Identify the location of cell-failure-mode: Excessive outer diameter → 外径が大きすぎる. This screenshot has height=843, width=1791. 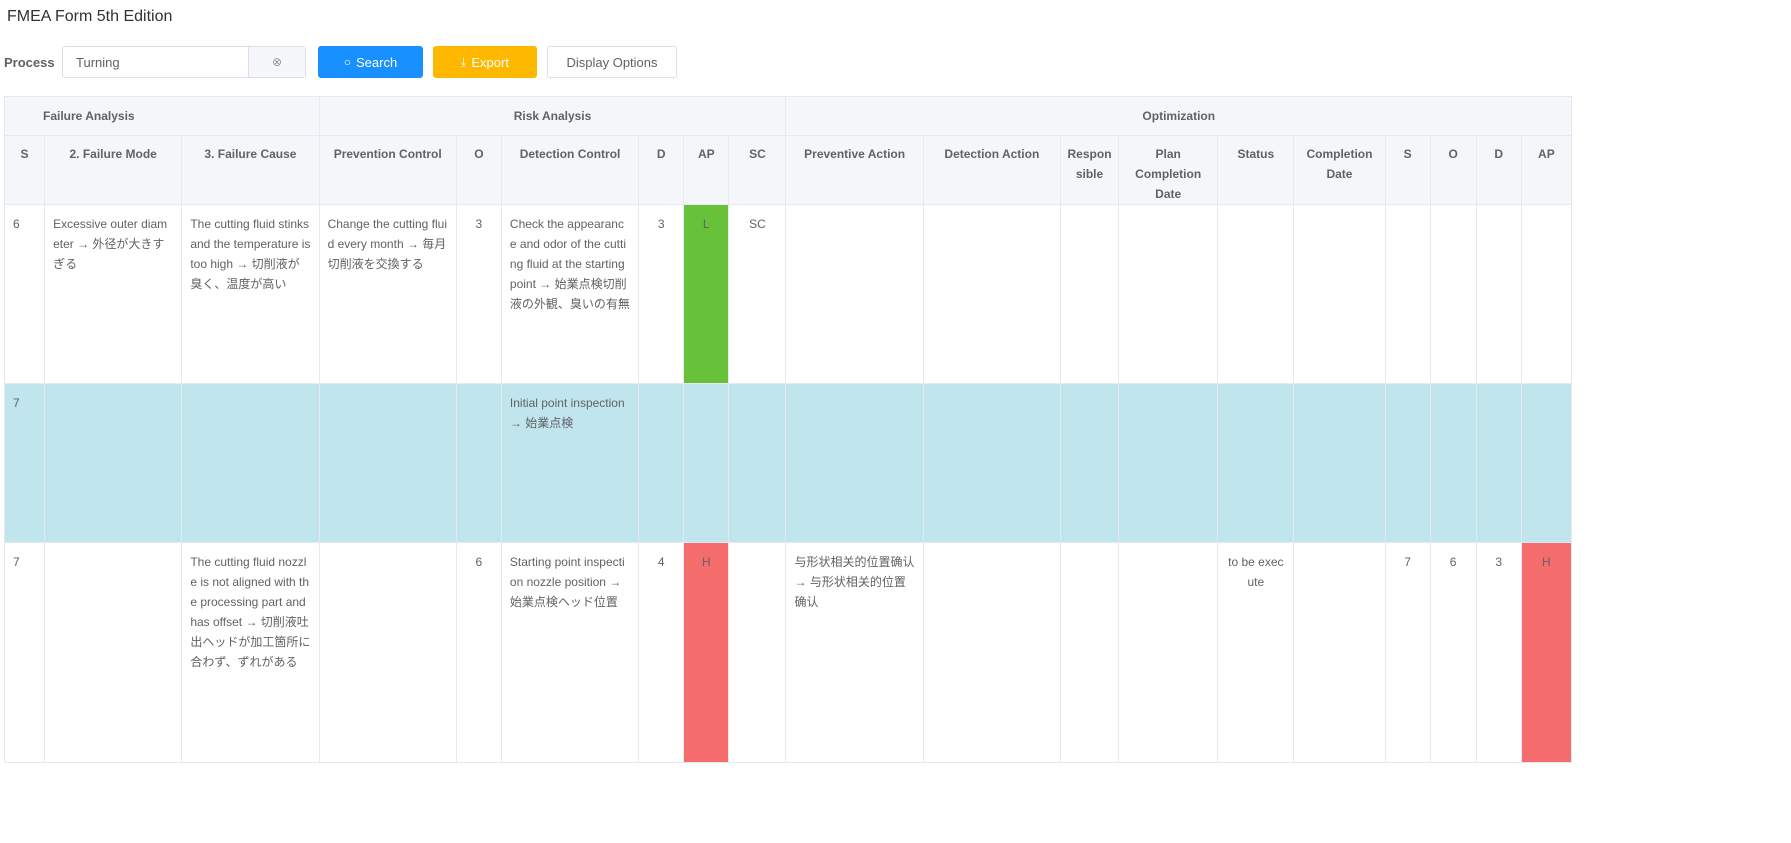
(113, 294).